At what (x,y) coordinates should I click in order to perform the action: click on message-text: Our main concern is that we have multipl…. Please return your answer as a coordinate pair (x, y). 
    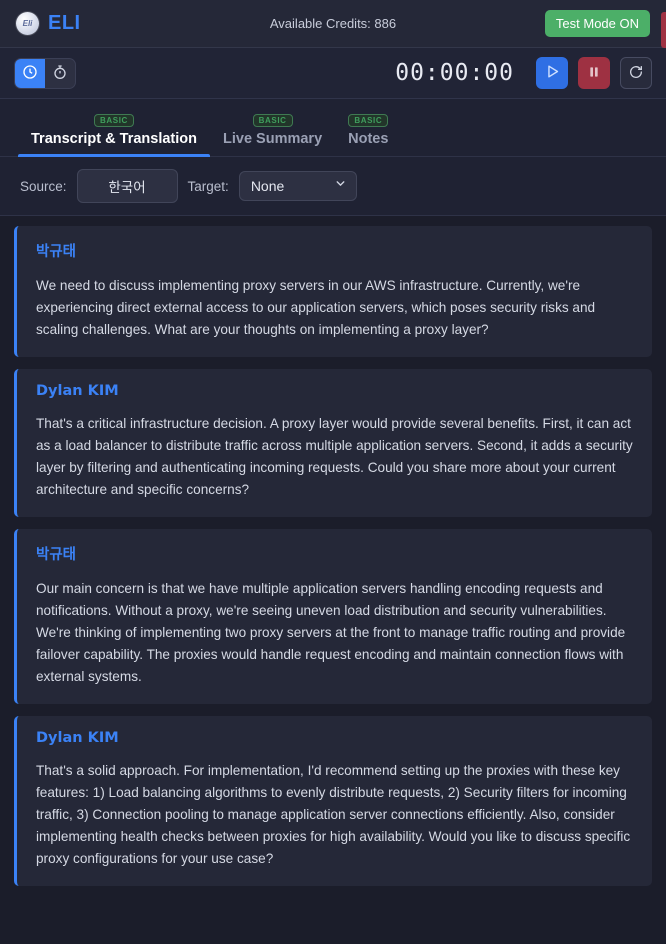
    Looking at the image, I should click on (331, 633).